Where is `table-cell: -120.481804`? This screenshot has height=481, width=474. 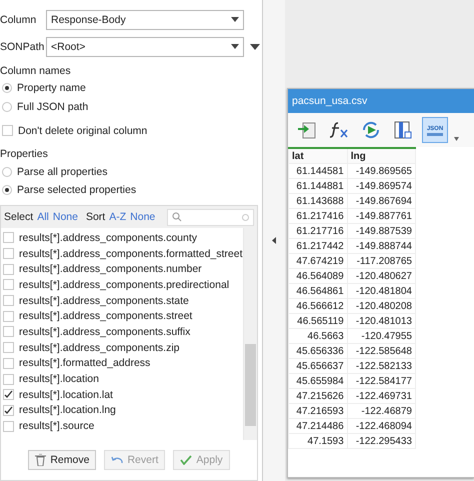
table-cell: -120.481804 is located at coordinates (381, 291).